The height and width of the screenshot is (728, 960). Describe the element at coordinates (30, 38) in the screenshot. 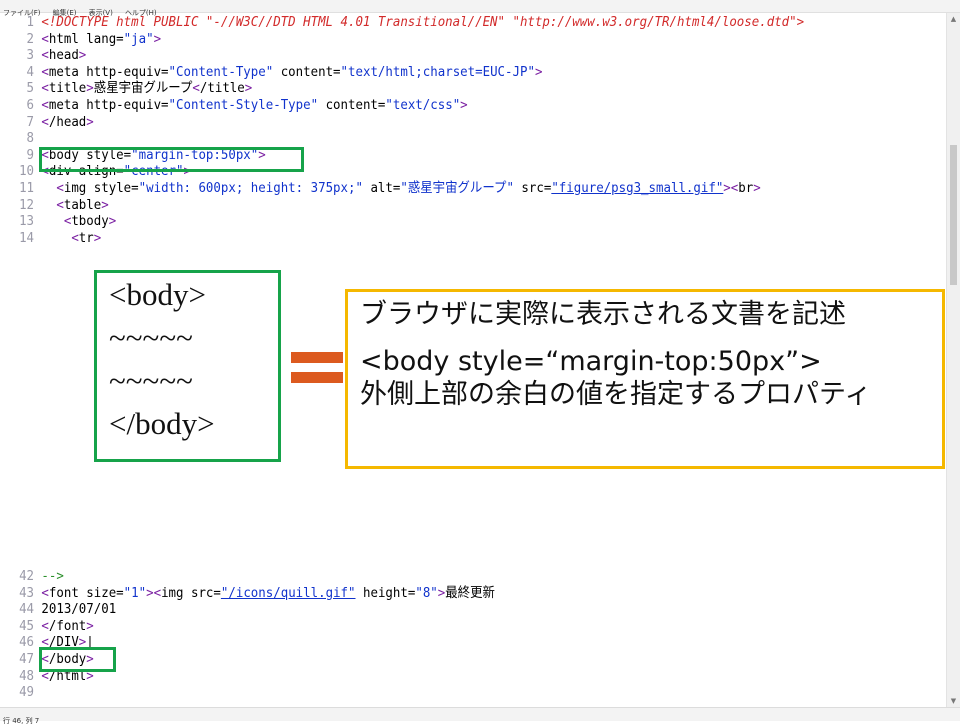

I see `line-number: 2` at that location.